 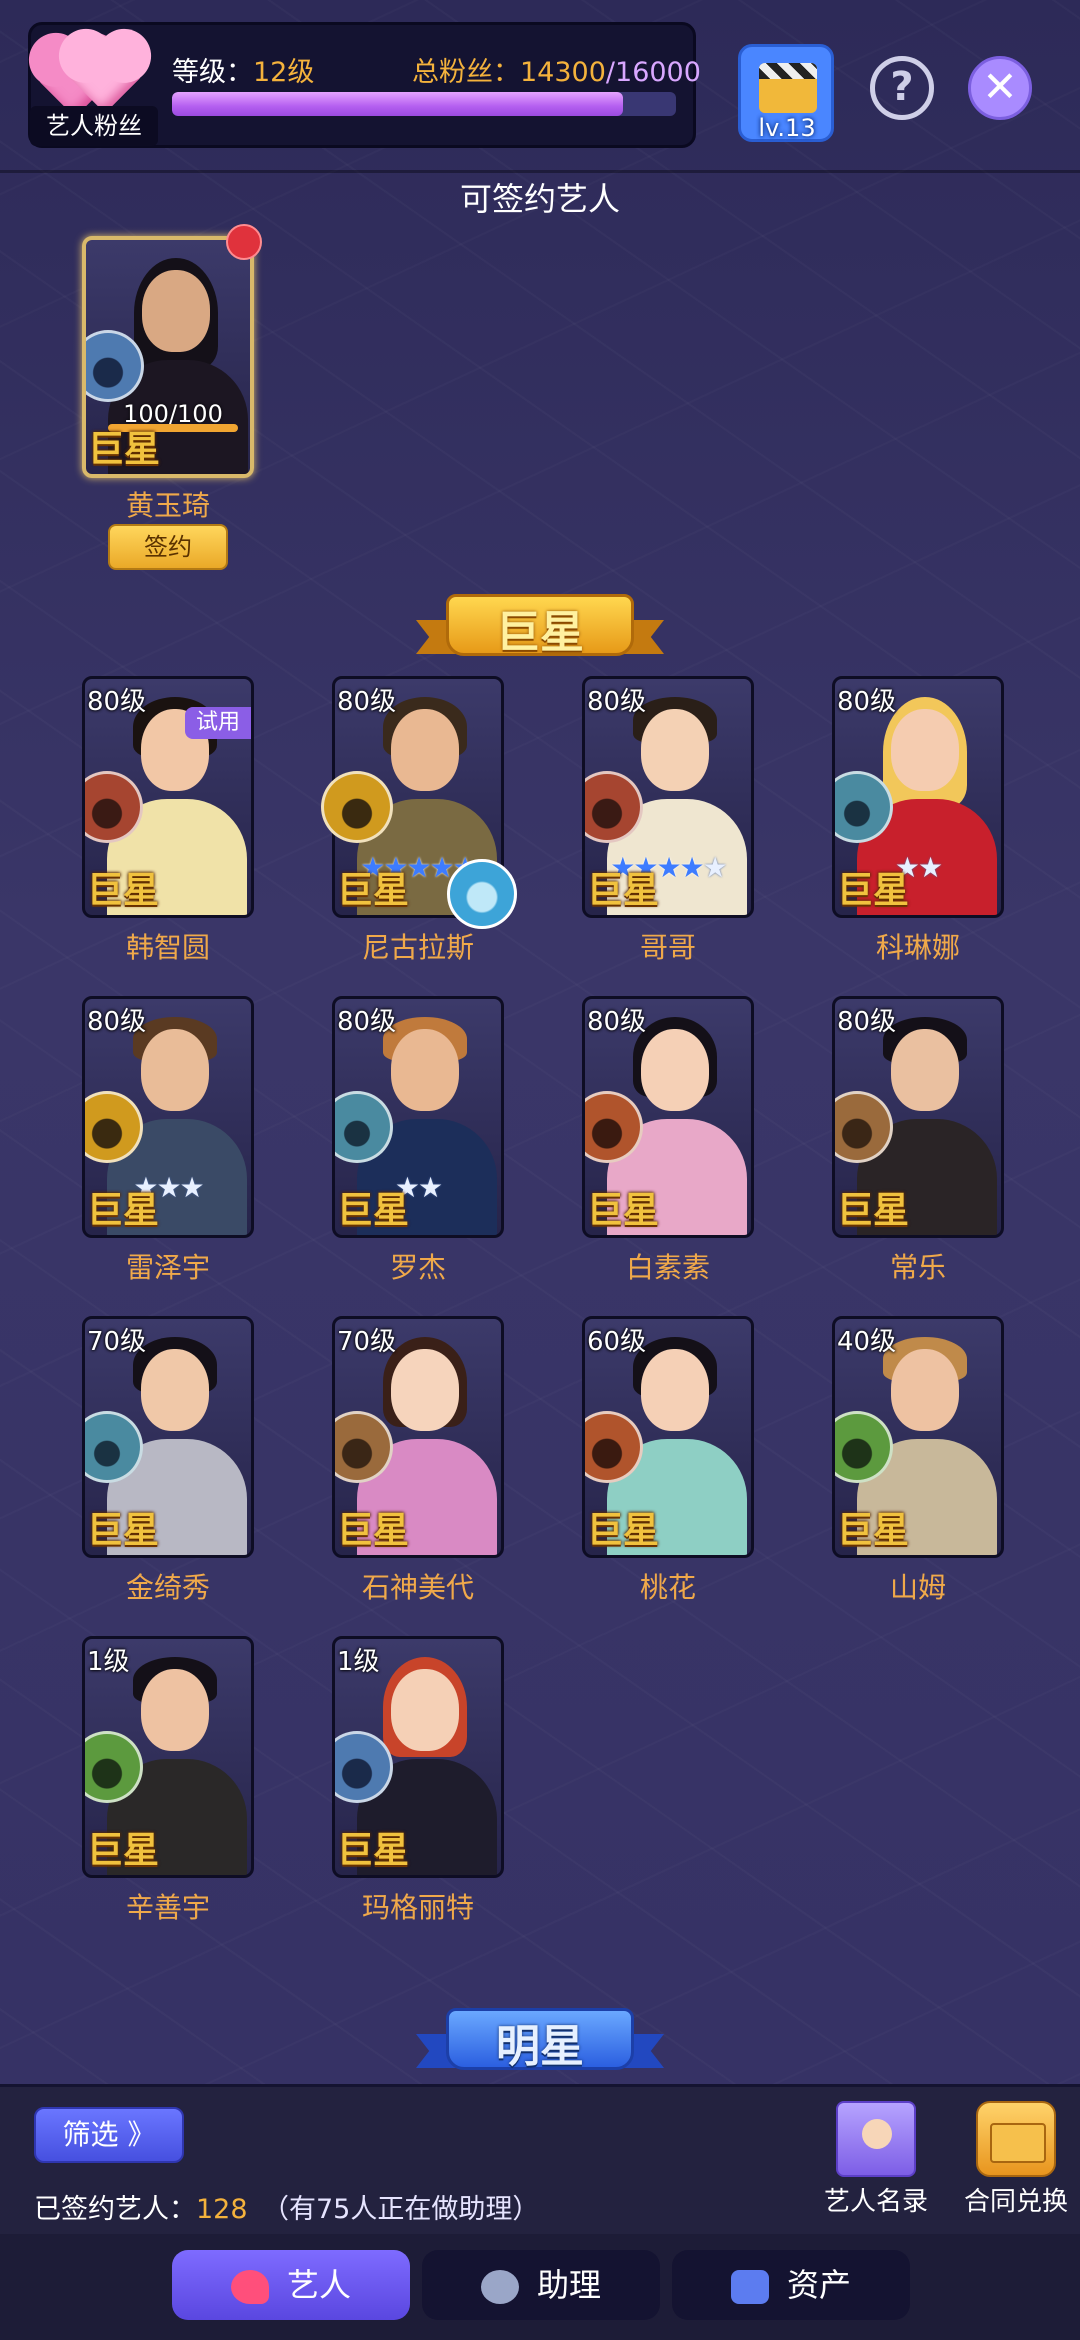 What do you see at coordinates (222, 2209) in the screenshot?
I see `signed-count: 128` at bounding box center [222, 2209].